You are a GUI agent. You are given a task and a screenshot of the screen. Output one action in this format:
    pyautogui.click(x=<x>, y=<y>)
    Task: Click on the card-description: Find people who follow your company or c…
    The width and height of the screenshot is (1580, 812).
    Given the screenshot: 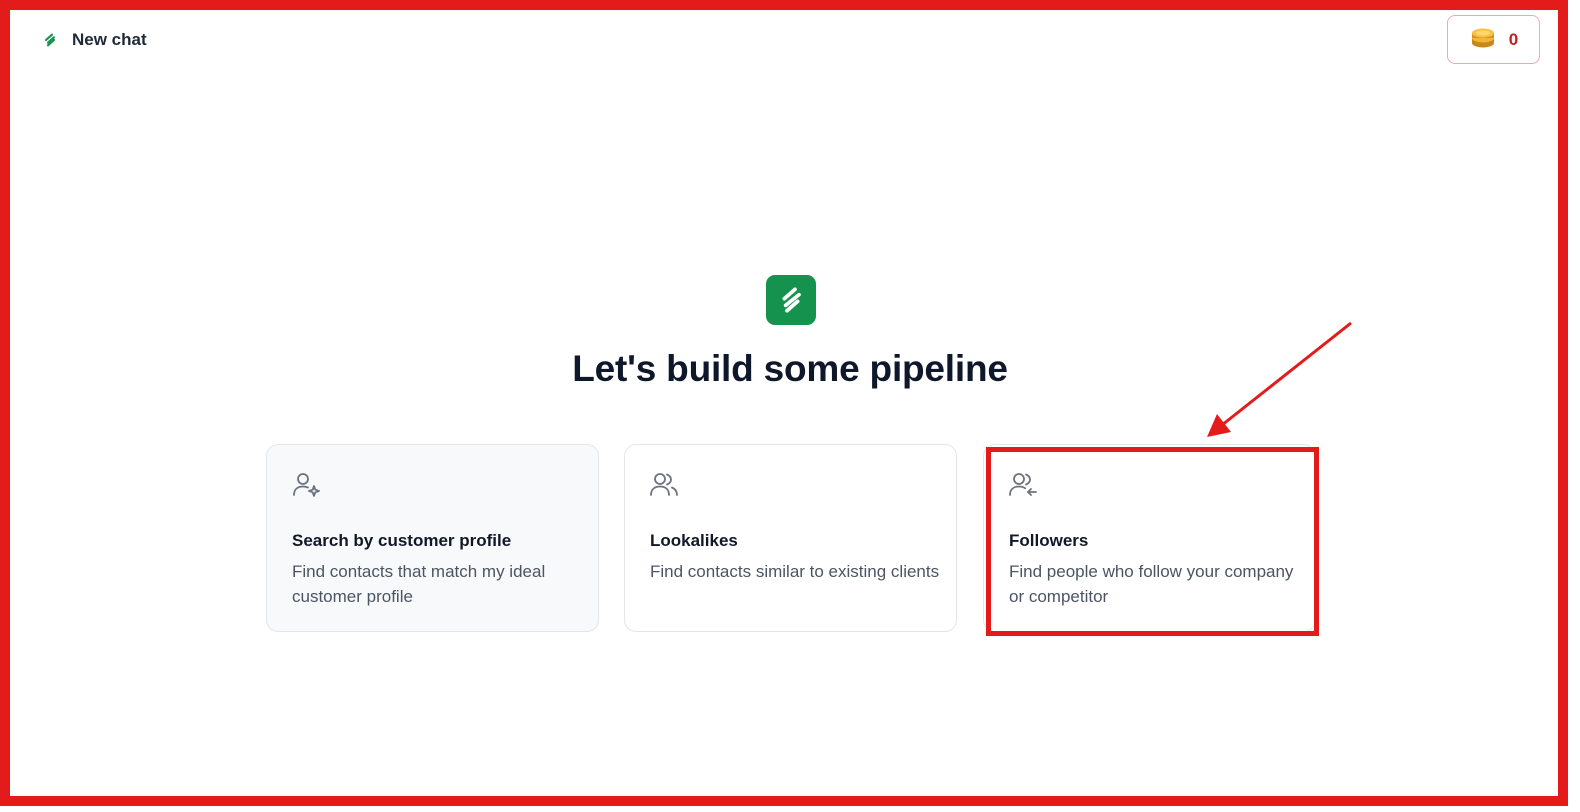 What is the action you would take?
    pyautogui.click(x=1151, y=584)
    